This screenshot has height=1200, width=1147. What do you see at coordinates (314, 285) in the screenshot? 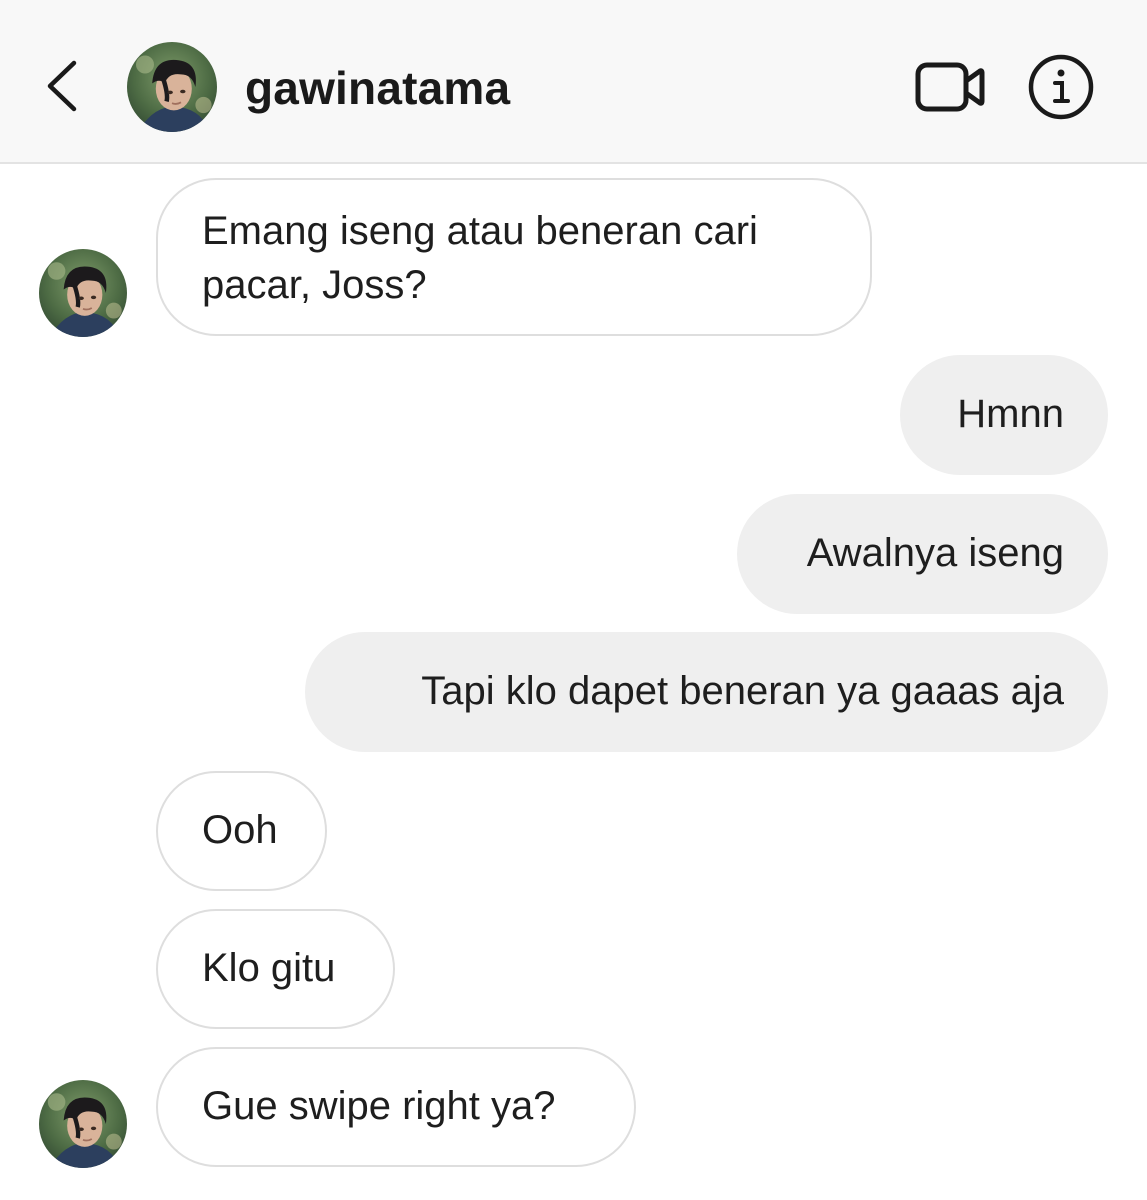
I see `message-text: pacar, Joss?` at bounding box center [314, 285].